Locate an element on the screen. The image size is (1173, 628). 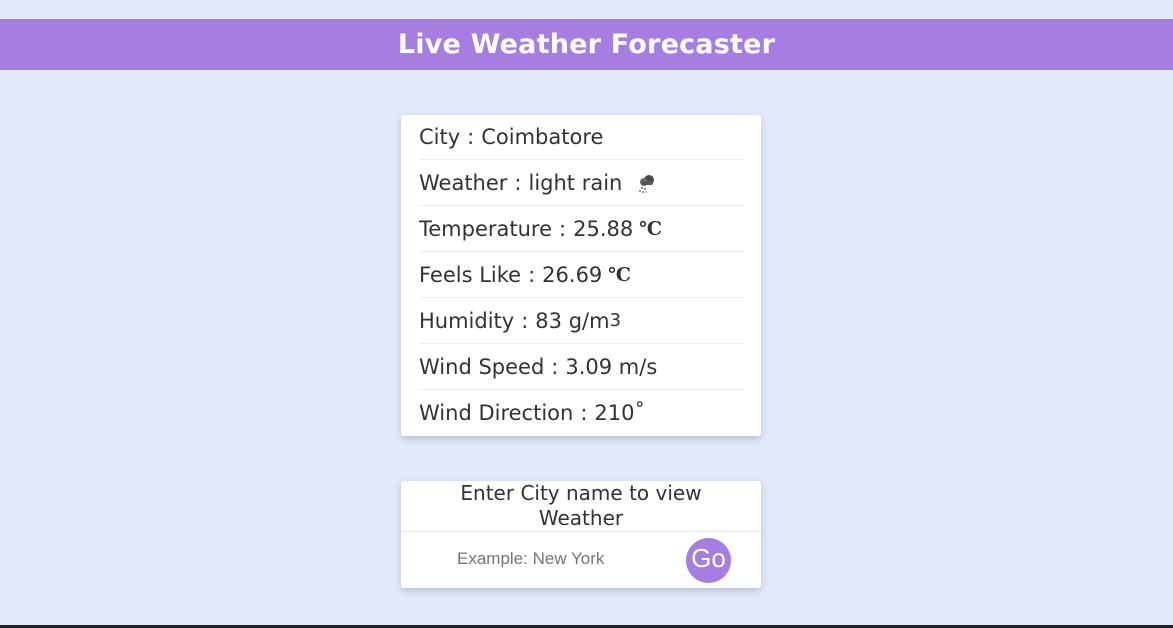
wind-direction-row: Wind Direction : 210˚ is located at coordinates (581, 412).